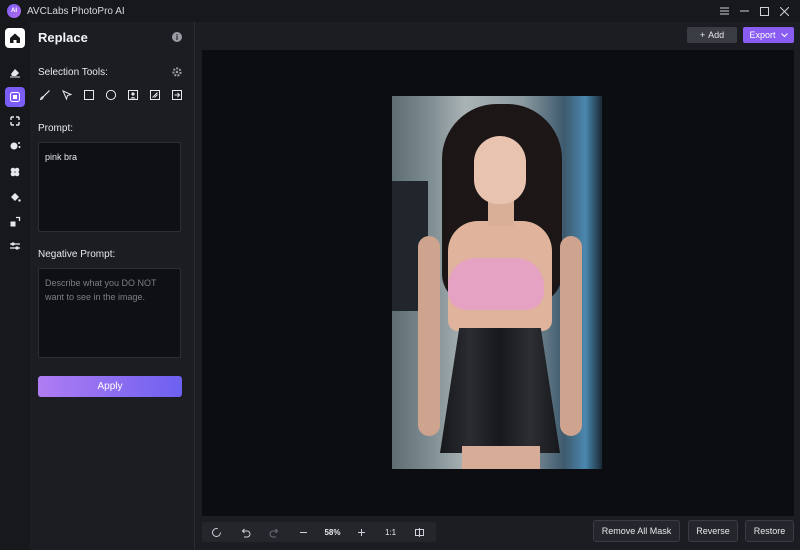  Describe the element at coordinates (77, 254) in the screenshot. I see `negative-prompt-label: Negative Prompt:` at that location.